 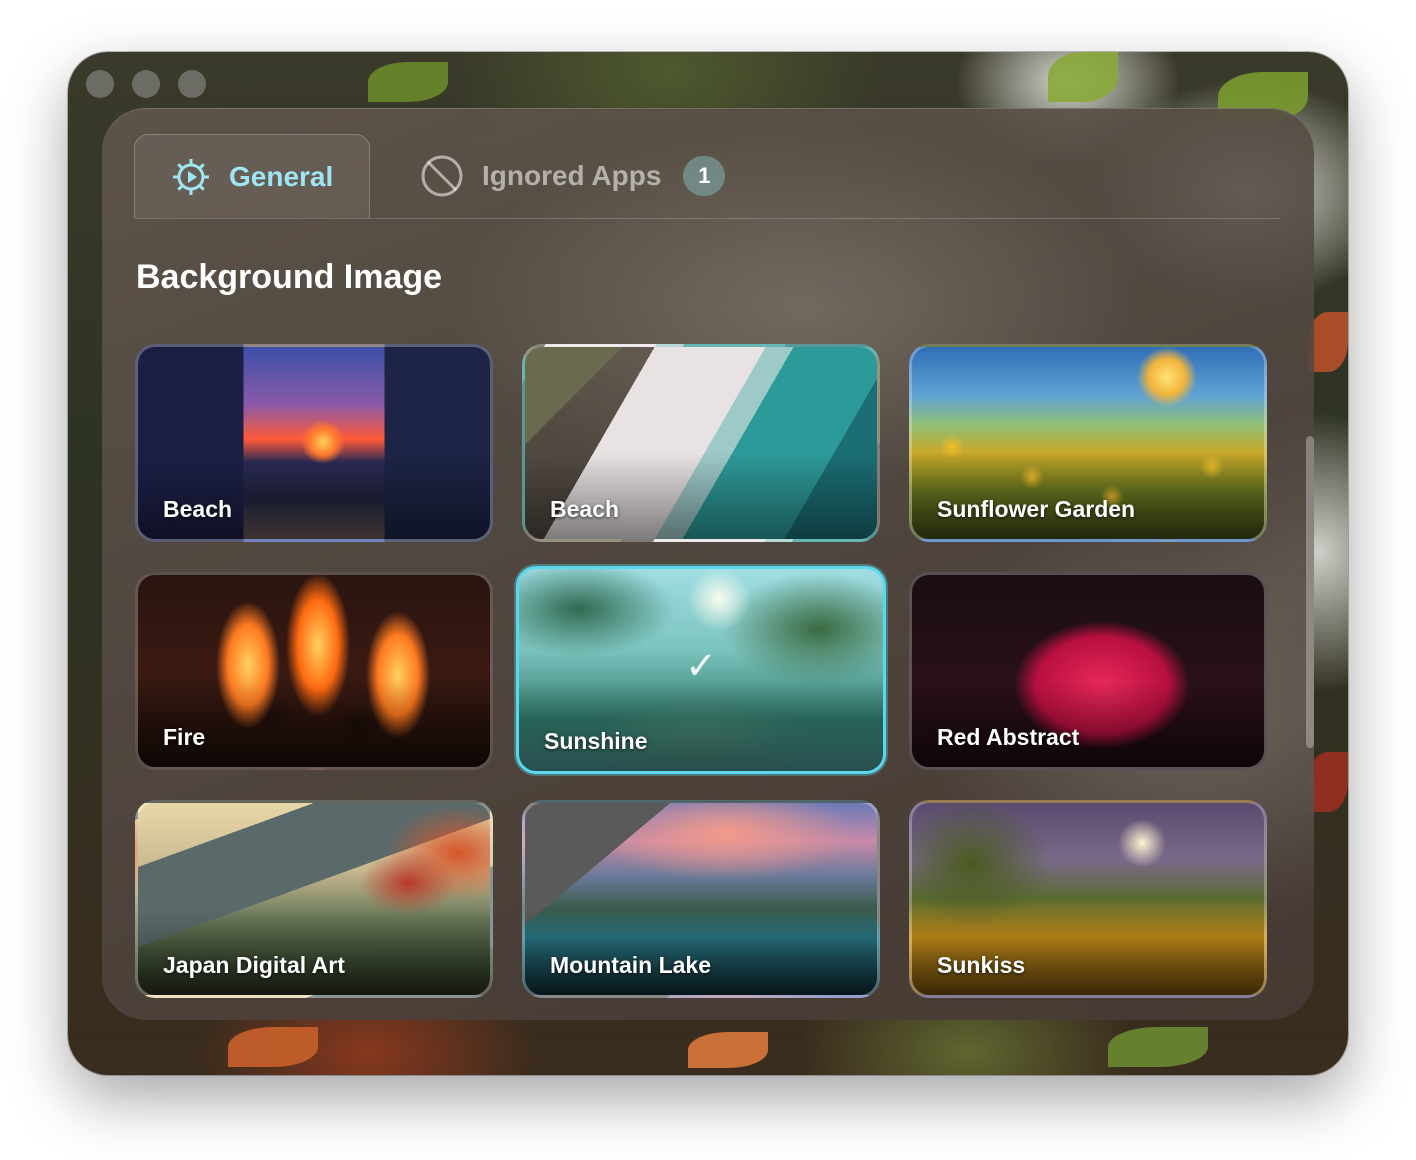 What do you see at coordinates (192, 84) in the screenshot?
I see `zoom-window-button` at bounding box center [192, 84].